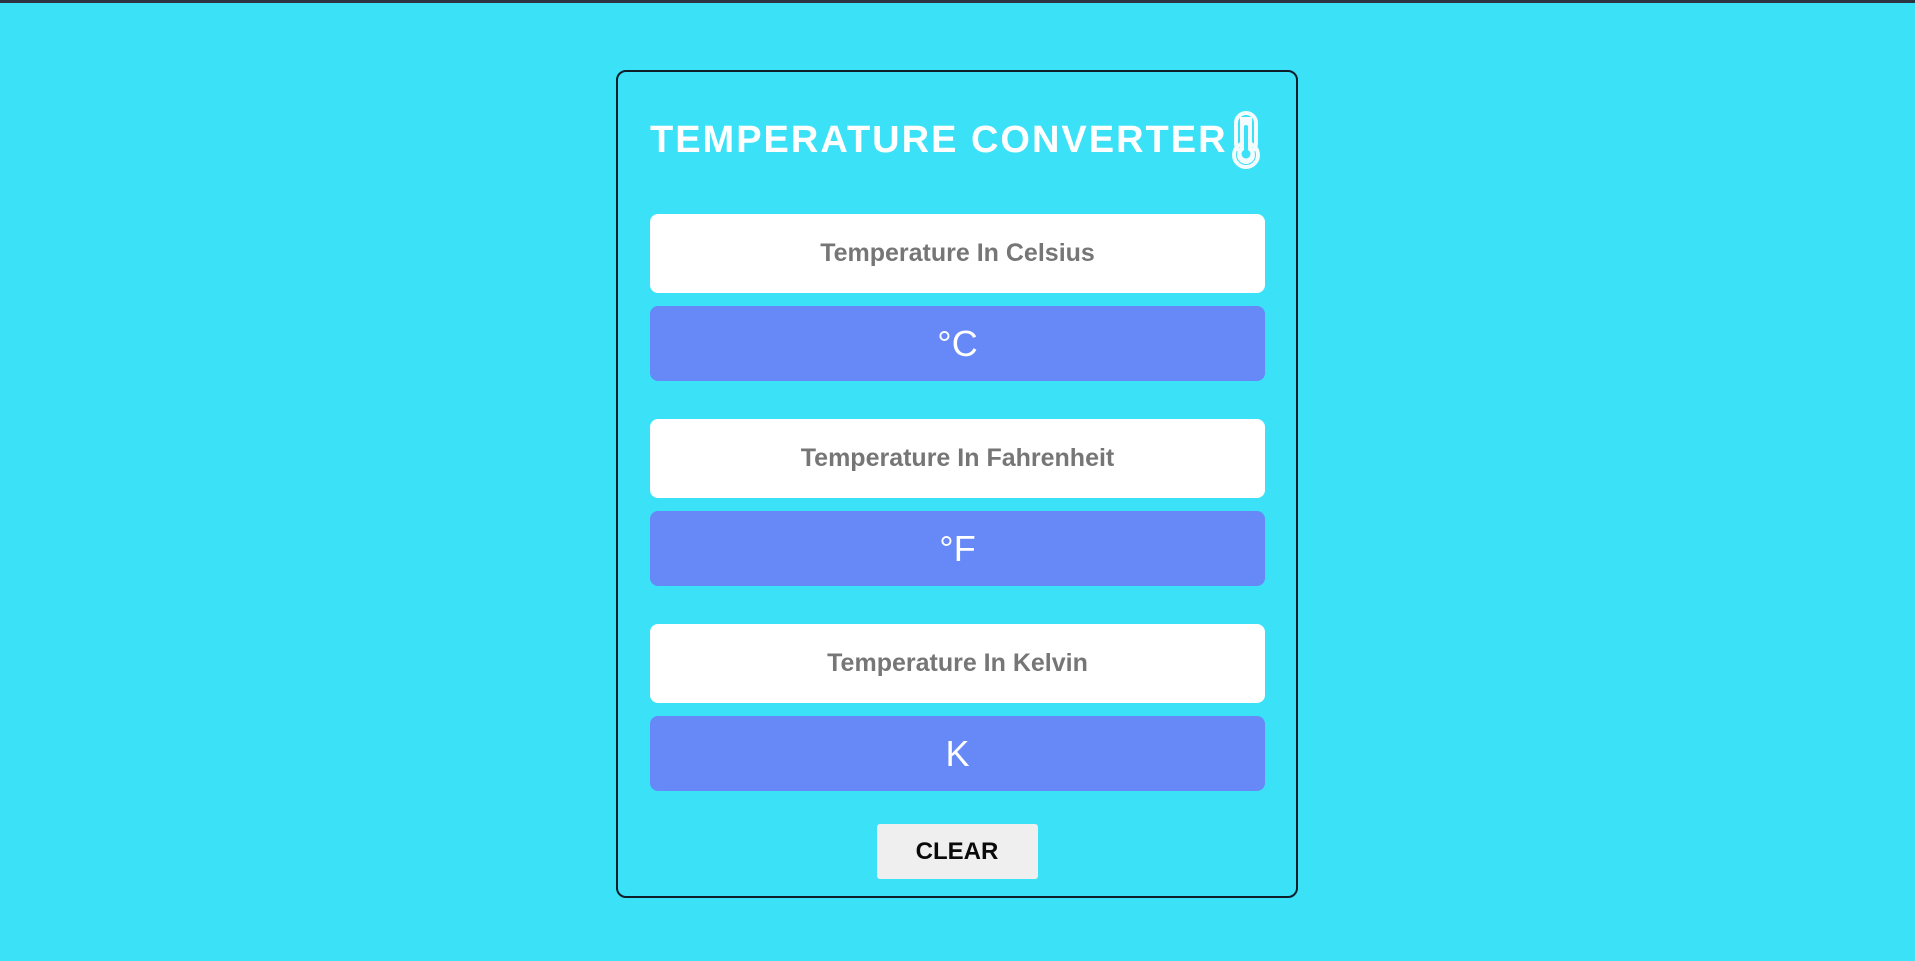 The width and height of the screenshot is (1915, 961). I want to click on celsius-input, so click(957, 253).